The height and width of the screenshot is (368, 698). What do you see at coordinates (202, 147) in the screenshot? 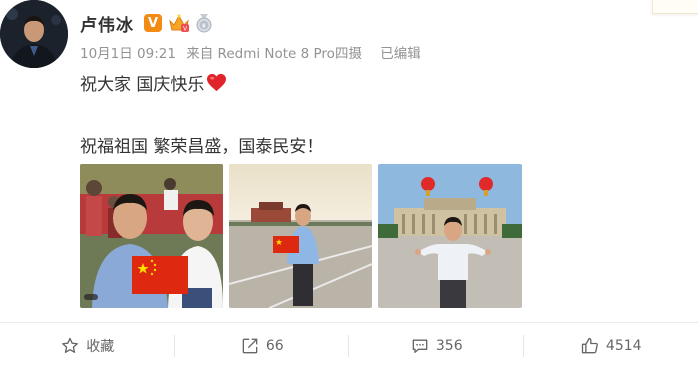
I see `post-text-line-2: 祝福祖国 繁荣昌盛，国泰民安！` at bounding box center [202, 147].